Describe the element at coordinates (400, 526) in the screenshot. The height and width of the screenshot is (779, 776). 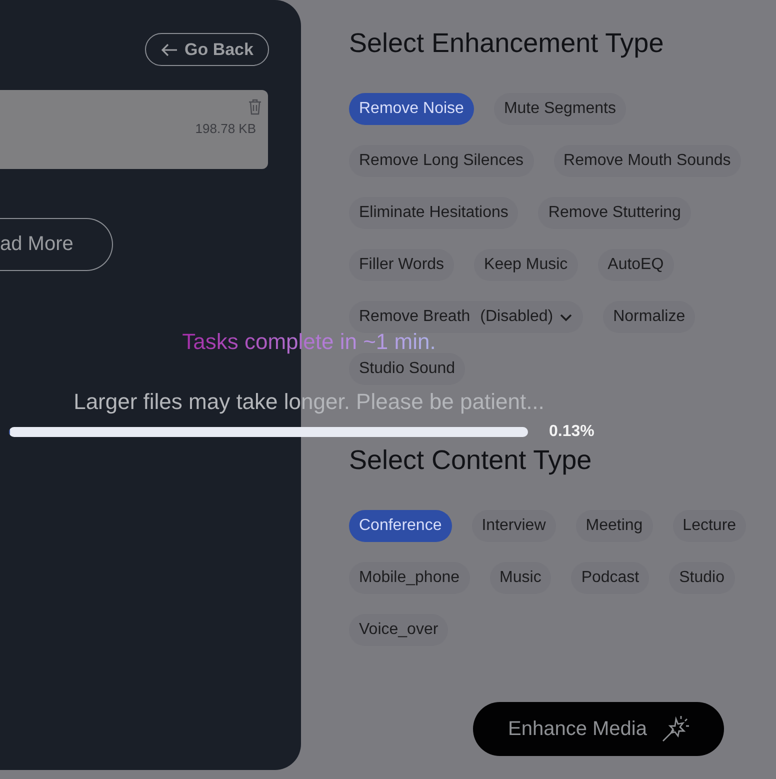
I see `option-chip: Conference` at that location.